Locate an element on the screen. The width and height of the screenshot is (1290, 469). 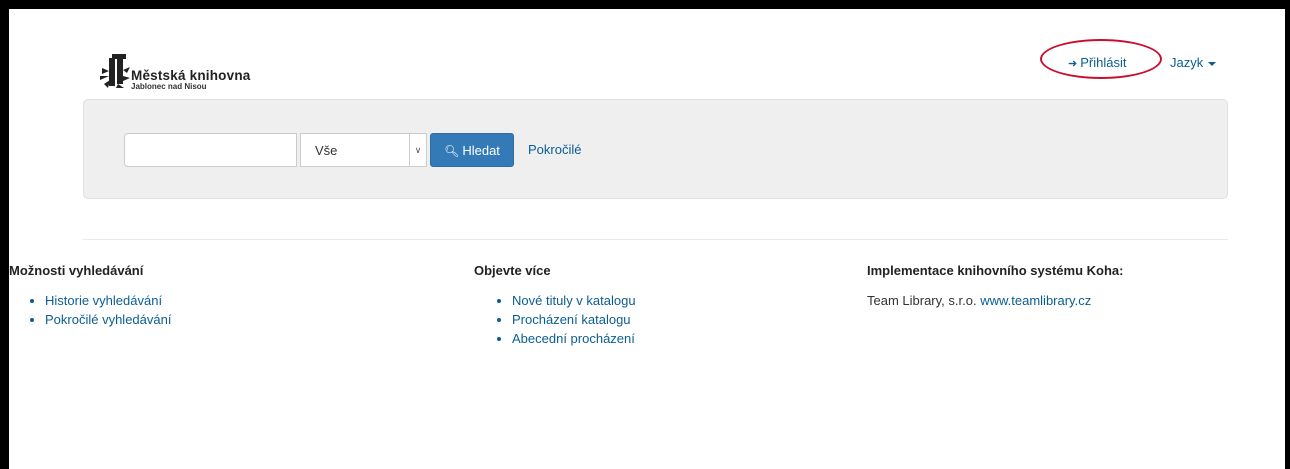
search-type-value: Vše is located at coordinates (326, 150).